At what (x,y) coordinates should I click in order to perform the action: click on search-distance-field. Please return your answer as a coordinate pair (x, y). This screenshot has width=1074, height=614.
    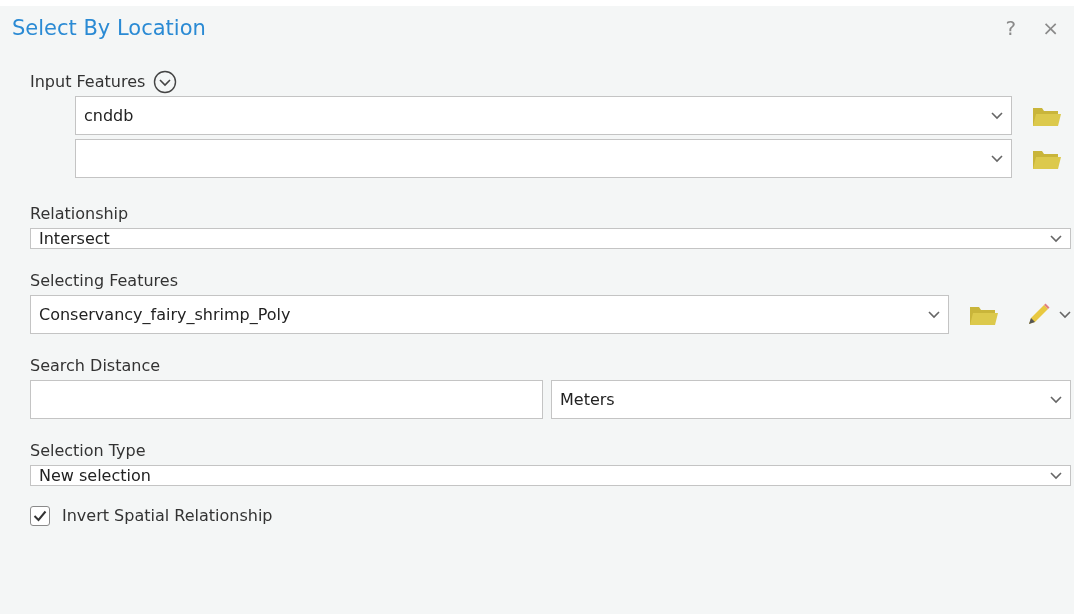
    Looking at the image, I should click on (286, 399).